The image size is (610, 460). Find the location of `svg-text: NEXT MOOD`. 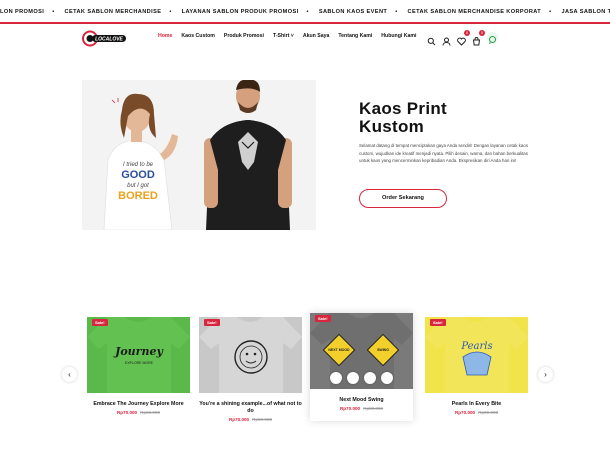

svg-text: NEXT MOOD is located at coordinates (339, 350).